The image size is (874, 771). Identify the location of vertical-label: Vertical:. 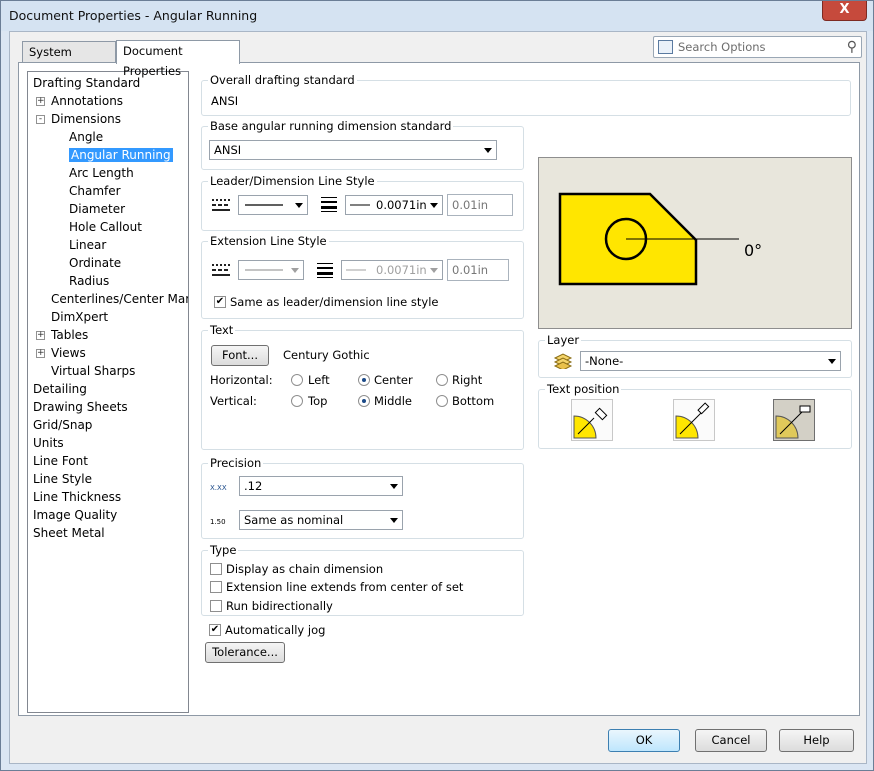
(233, 401).